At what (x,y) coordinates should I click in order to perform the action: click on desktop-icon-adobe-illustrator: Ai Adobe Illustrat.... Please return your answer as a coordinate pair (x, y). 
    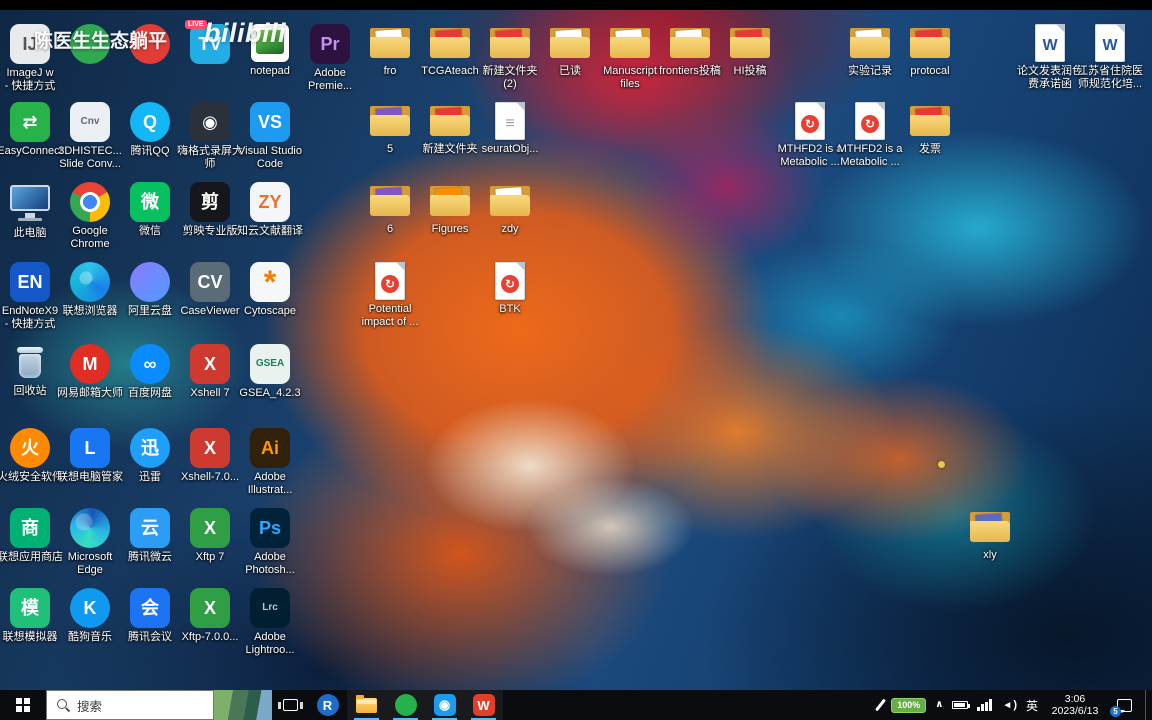
    Looking at the image, I should click on (270, 462).